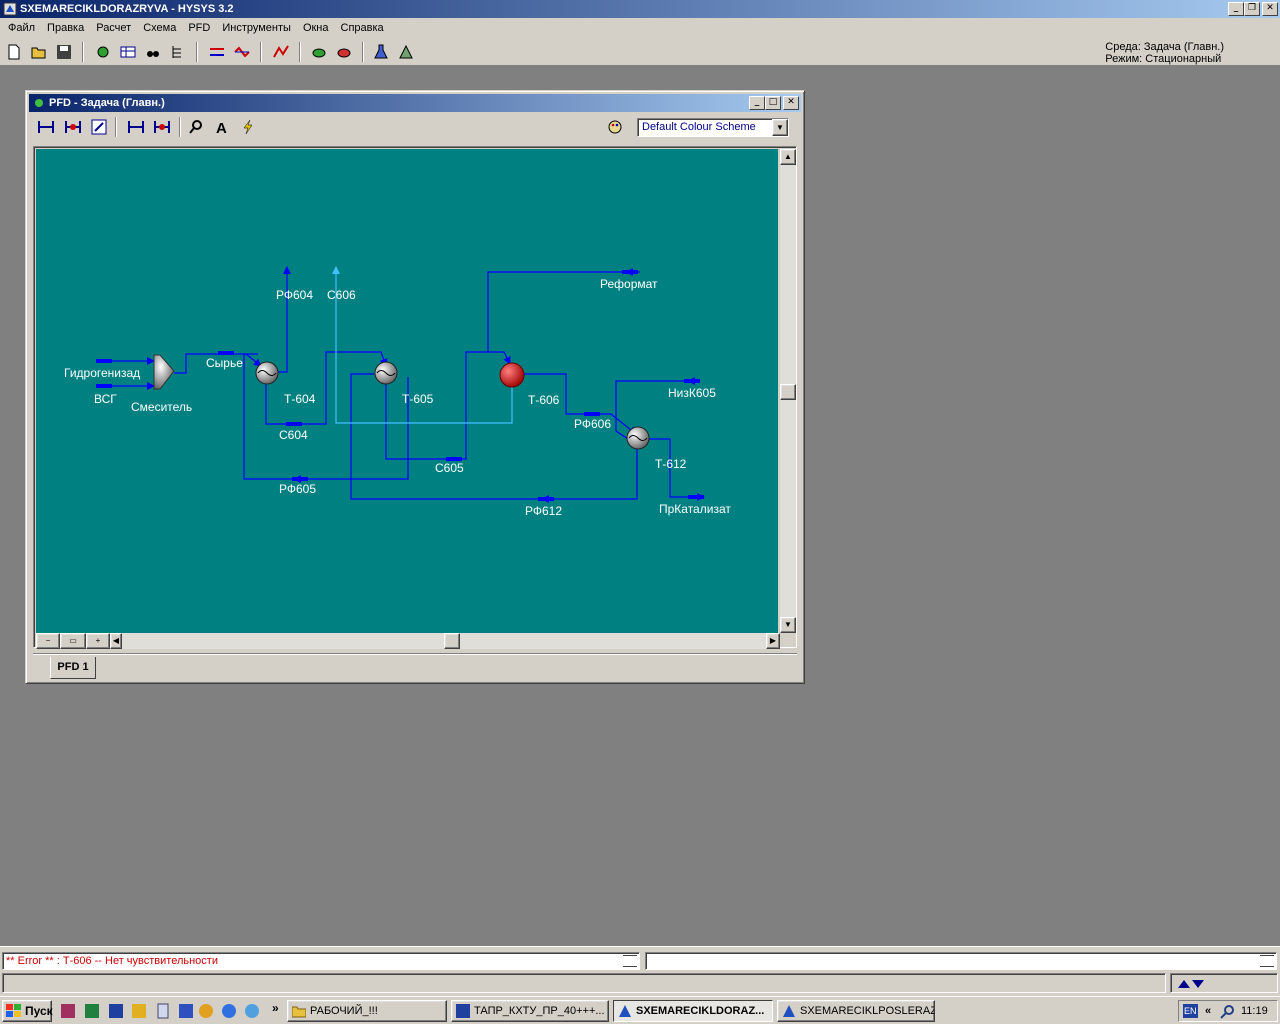 The height and width of the screenshot is (1024, 1280). What do you see at coordinates (153, 52) in the screenshot?
I see `binoculars-icon` at bounding box center [153, 52].